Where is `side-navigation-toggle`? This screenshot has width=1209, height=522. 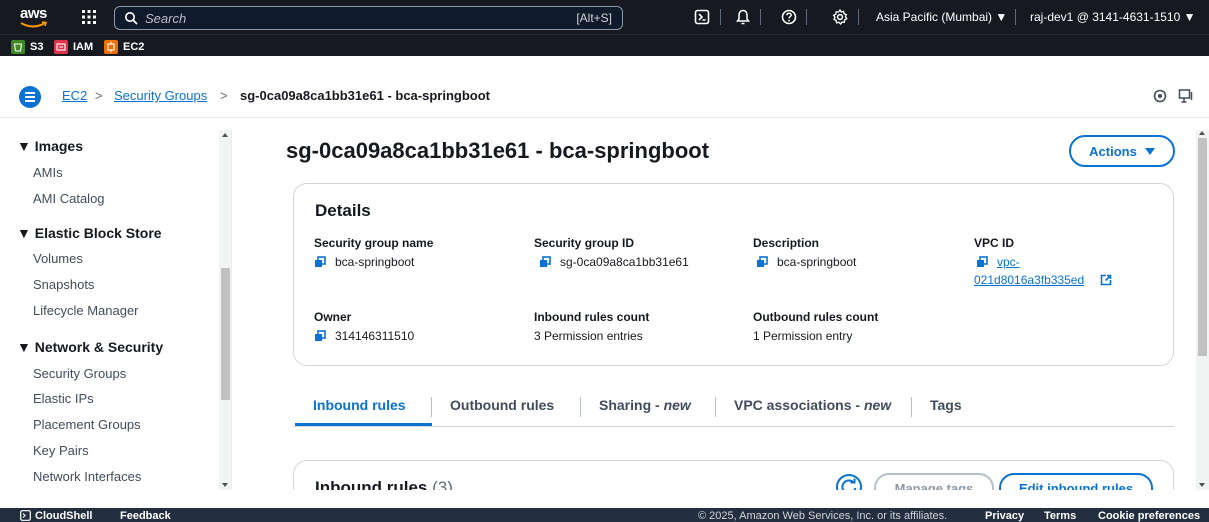
side-navigation-toggle is located at coordinates (30, 97).